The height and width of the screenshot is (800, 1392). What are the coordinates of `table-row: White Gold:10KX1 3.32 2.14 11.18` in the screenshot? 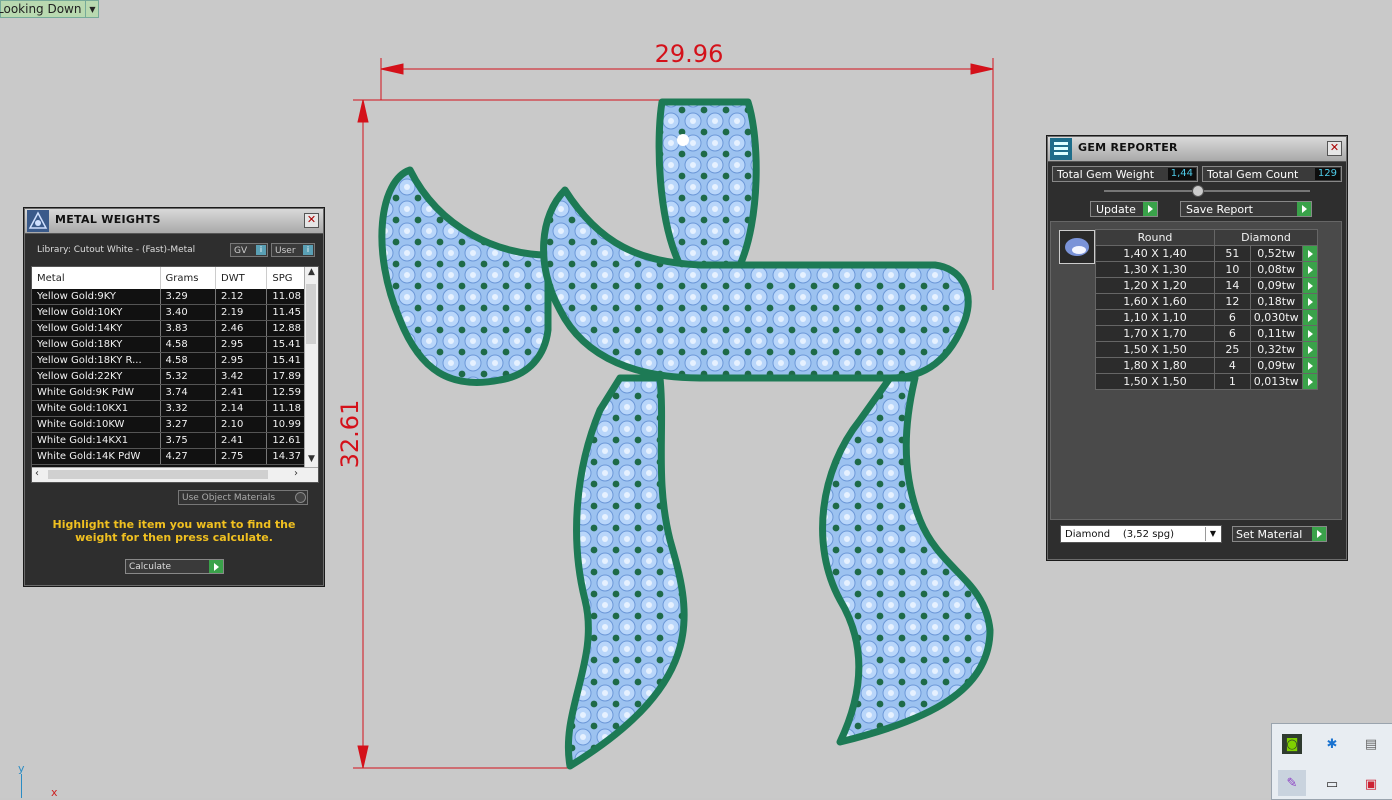 It's located at (175, 408).